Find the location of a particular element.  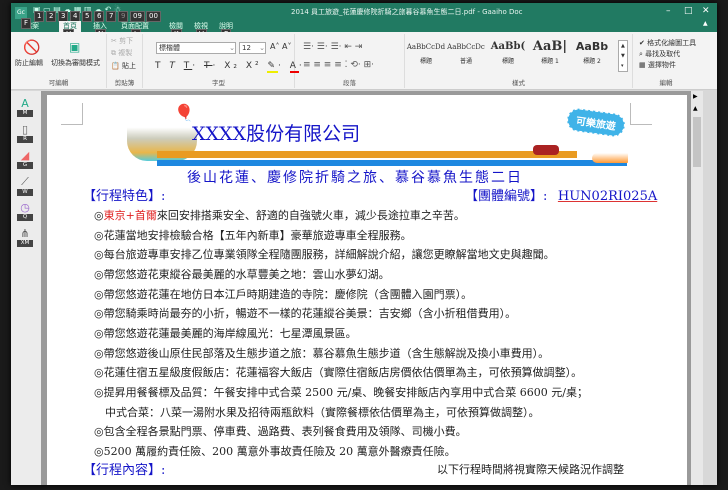

tab-insert: 插入N is located at coordinates (100, 30).